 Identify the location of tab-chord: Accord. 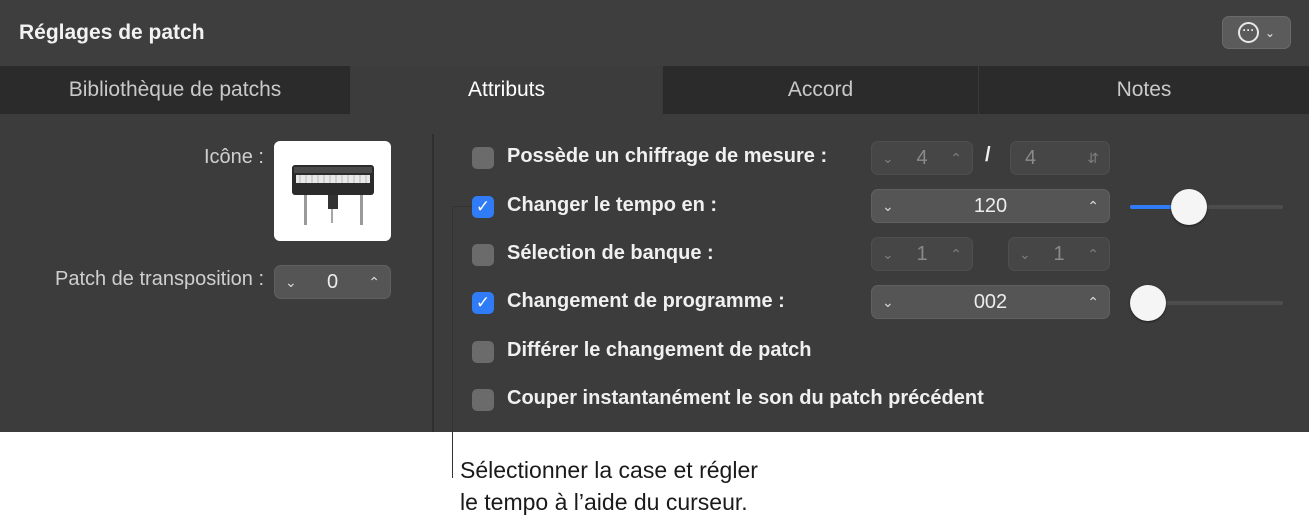
(821, 90).